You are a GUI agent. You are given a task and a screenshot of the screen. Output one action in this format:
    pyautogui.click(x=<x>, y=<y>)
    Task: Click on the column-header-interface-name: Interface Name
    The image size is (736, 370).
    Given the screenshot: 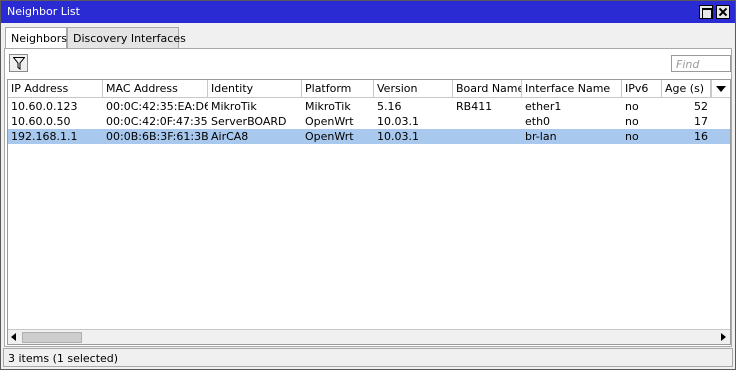 What is the action you would take?
    pyautogui.click(x=572, y=89)
    